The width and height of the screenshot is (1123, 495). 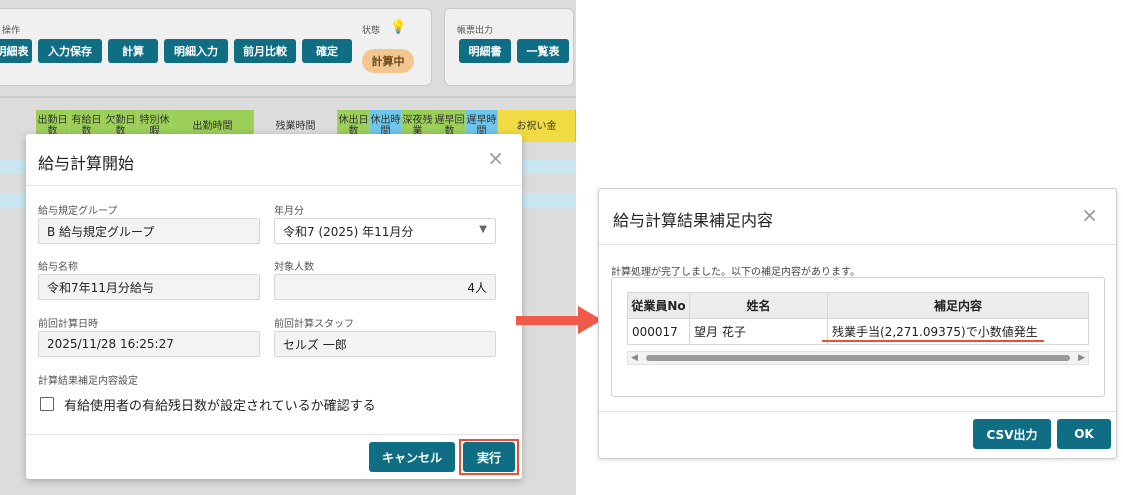 What do you see at coordinates (1081, 358) in the screenshot?
I see `scroll-right-icon: ▶` at bounding box center [1081, 358].